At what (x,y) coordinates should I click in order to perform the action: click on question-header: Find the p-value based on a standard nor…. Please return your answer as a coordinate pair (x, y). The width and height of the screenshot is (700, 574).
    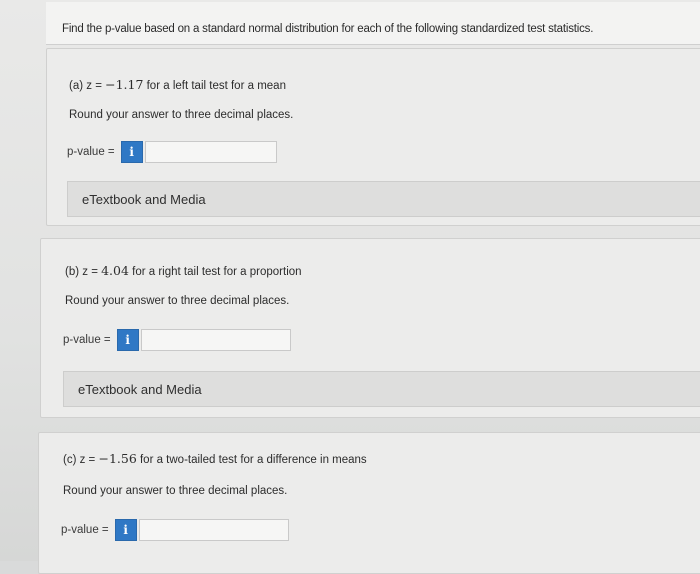
    Looking at the image, I should click on (373, 23).